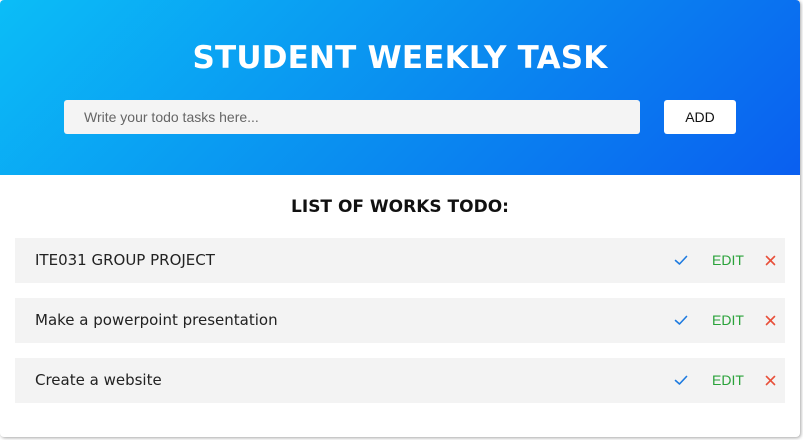  What do you see at coordinates (400, 380) in the screenshot?
I see `task-item: Create a website EDIT` at bounding box center [400, 380].